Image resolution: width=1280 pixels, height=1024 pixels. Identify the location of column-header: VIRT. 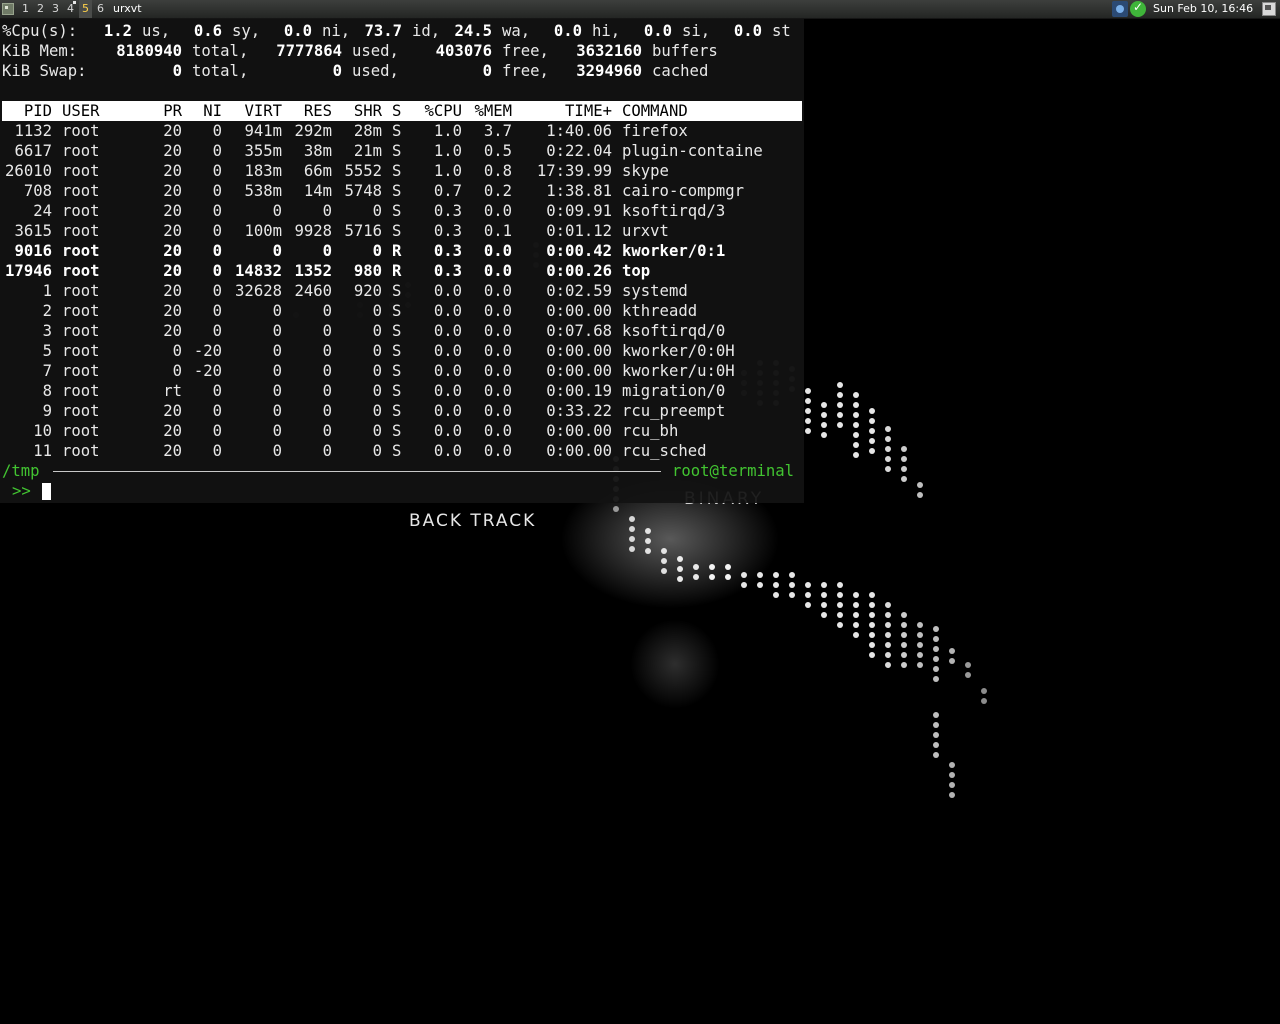
(263, 111).